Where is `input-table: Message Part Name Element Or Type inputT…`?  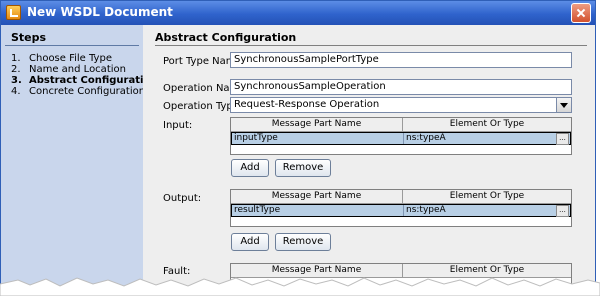
input-table: Message Part Name Element Or Type inputT… is located at coordinates (401, 136).